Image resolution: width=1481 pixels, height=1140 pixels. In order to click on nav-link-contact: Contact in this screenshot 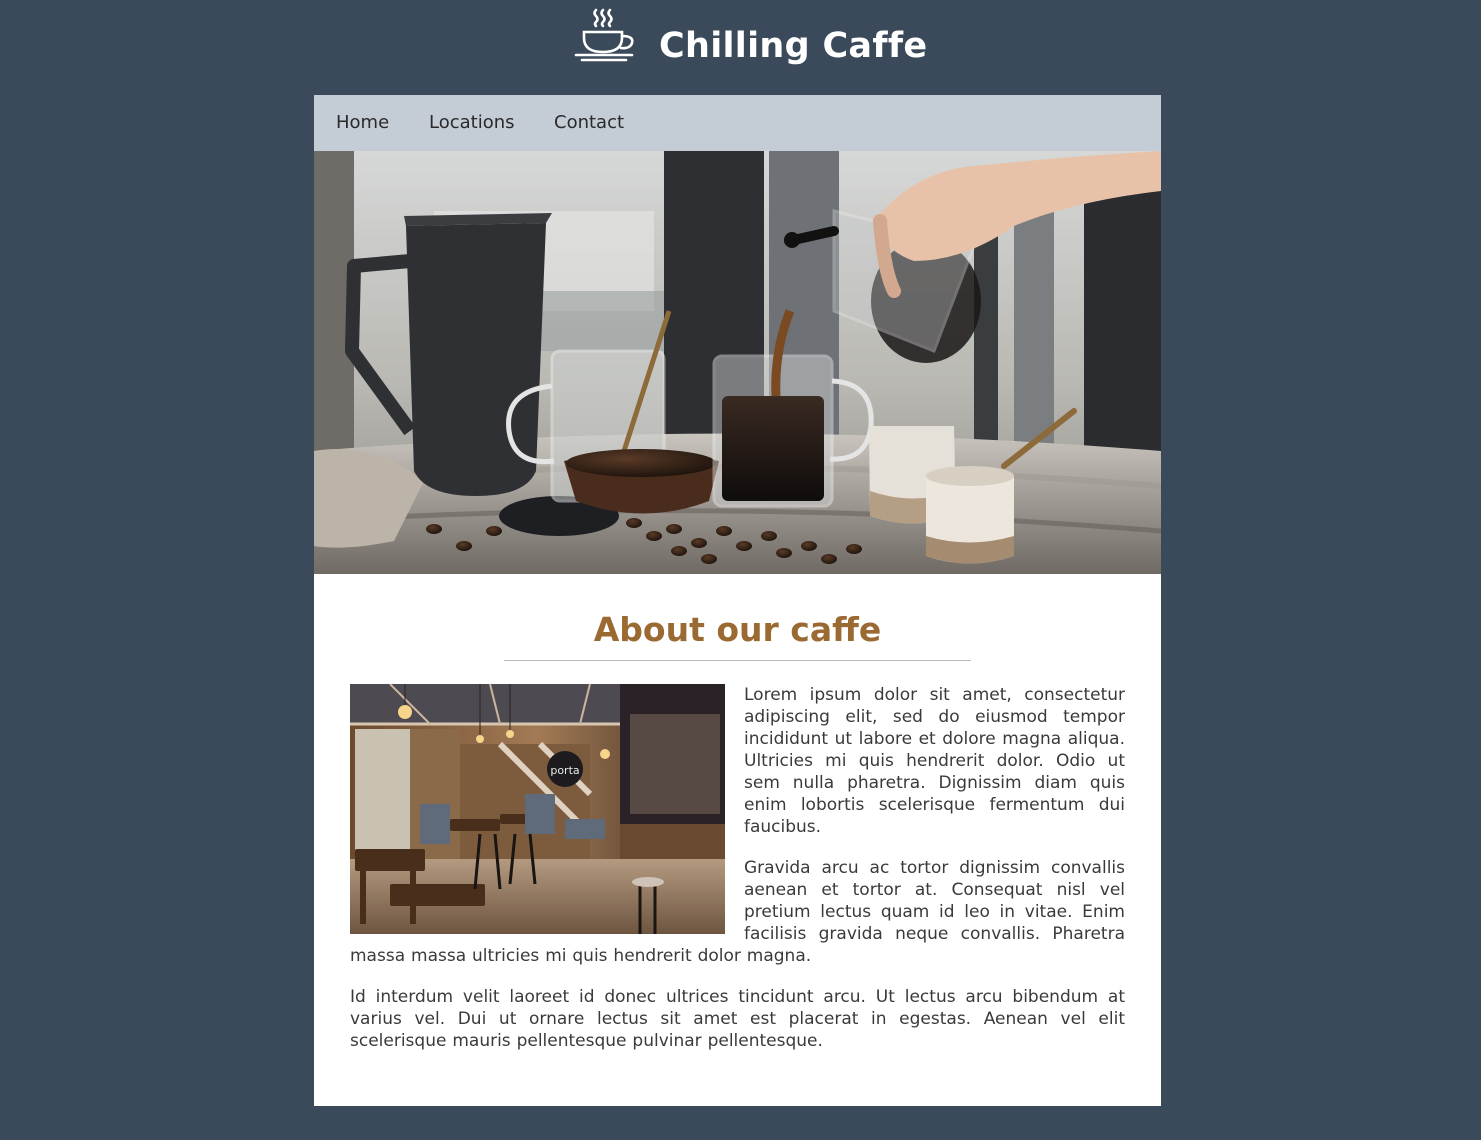, I will do `click(589, 123)`.